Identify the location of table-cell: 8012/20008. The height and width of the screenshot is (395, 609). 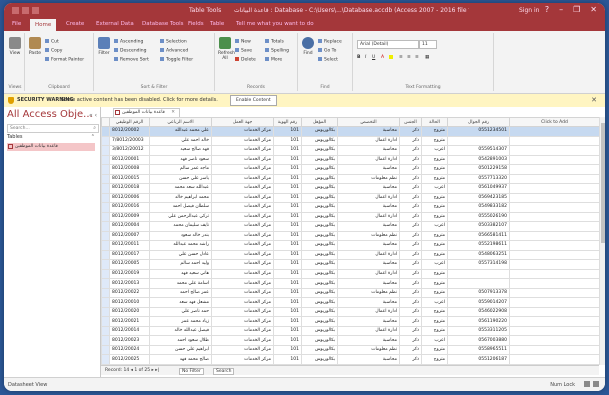
(129, 169).